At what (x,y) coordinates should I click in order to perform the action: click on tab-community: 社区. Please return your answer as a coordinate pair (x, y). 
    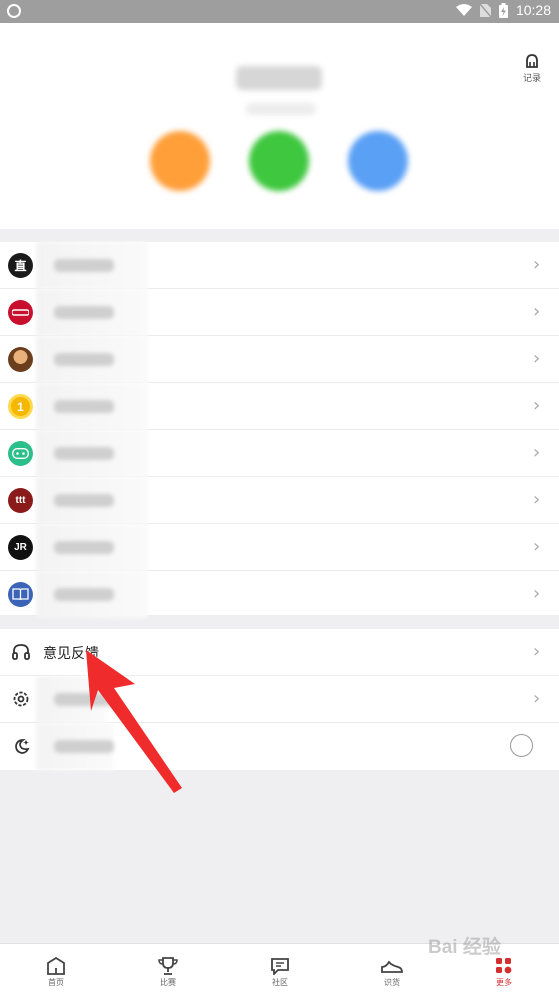
    Looking at the image, I should click on (280, 969).